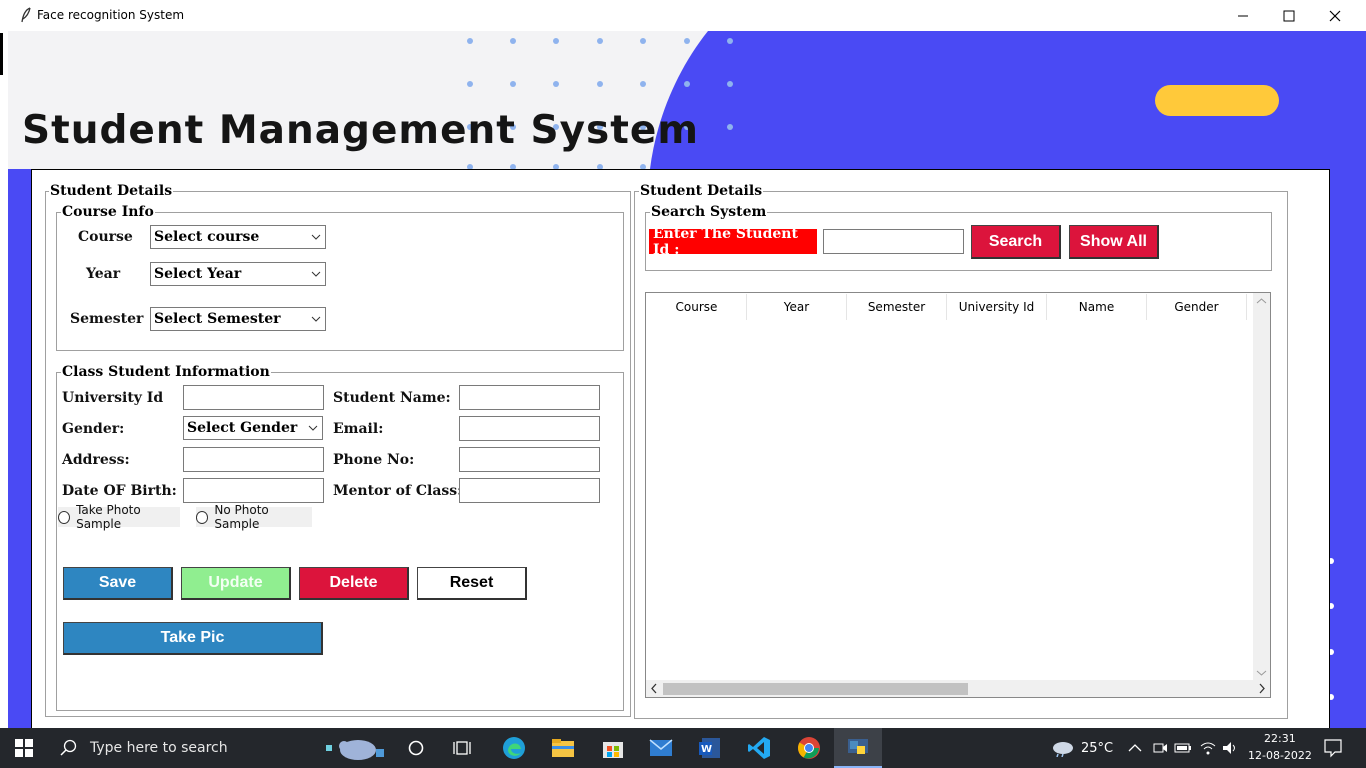  What do you see at coordinates (654, 688) in the screenshot?
I see `chevron-left-icon` at bounding box center [654, 688].